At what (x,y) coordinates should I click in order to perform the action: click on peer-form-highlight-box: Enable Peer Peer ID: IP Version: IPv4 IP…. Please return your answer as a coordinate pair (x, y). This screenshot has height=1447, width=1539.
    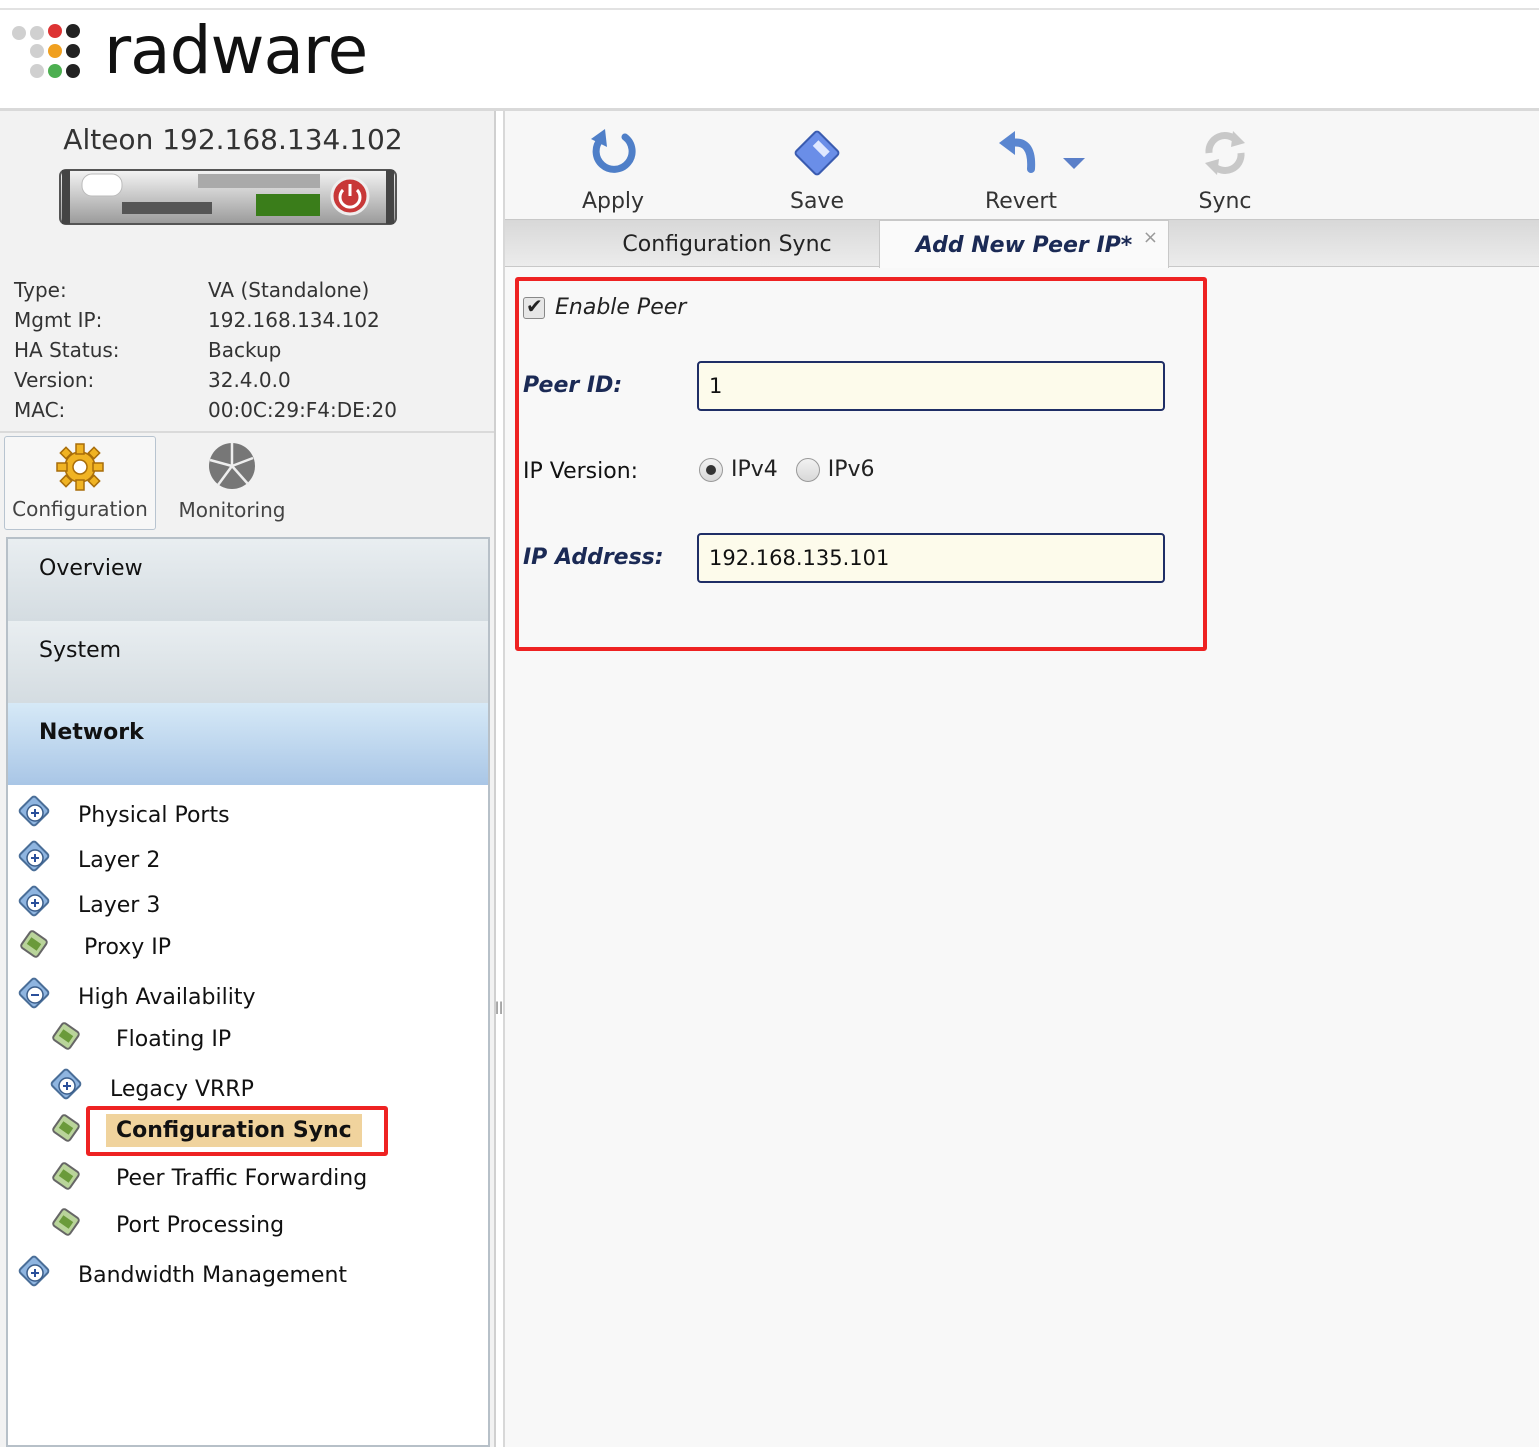
    Looking at the image, I should click on (861, 464).